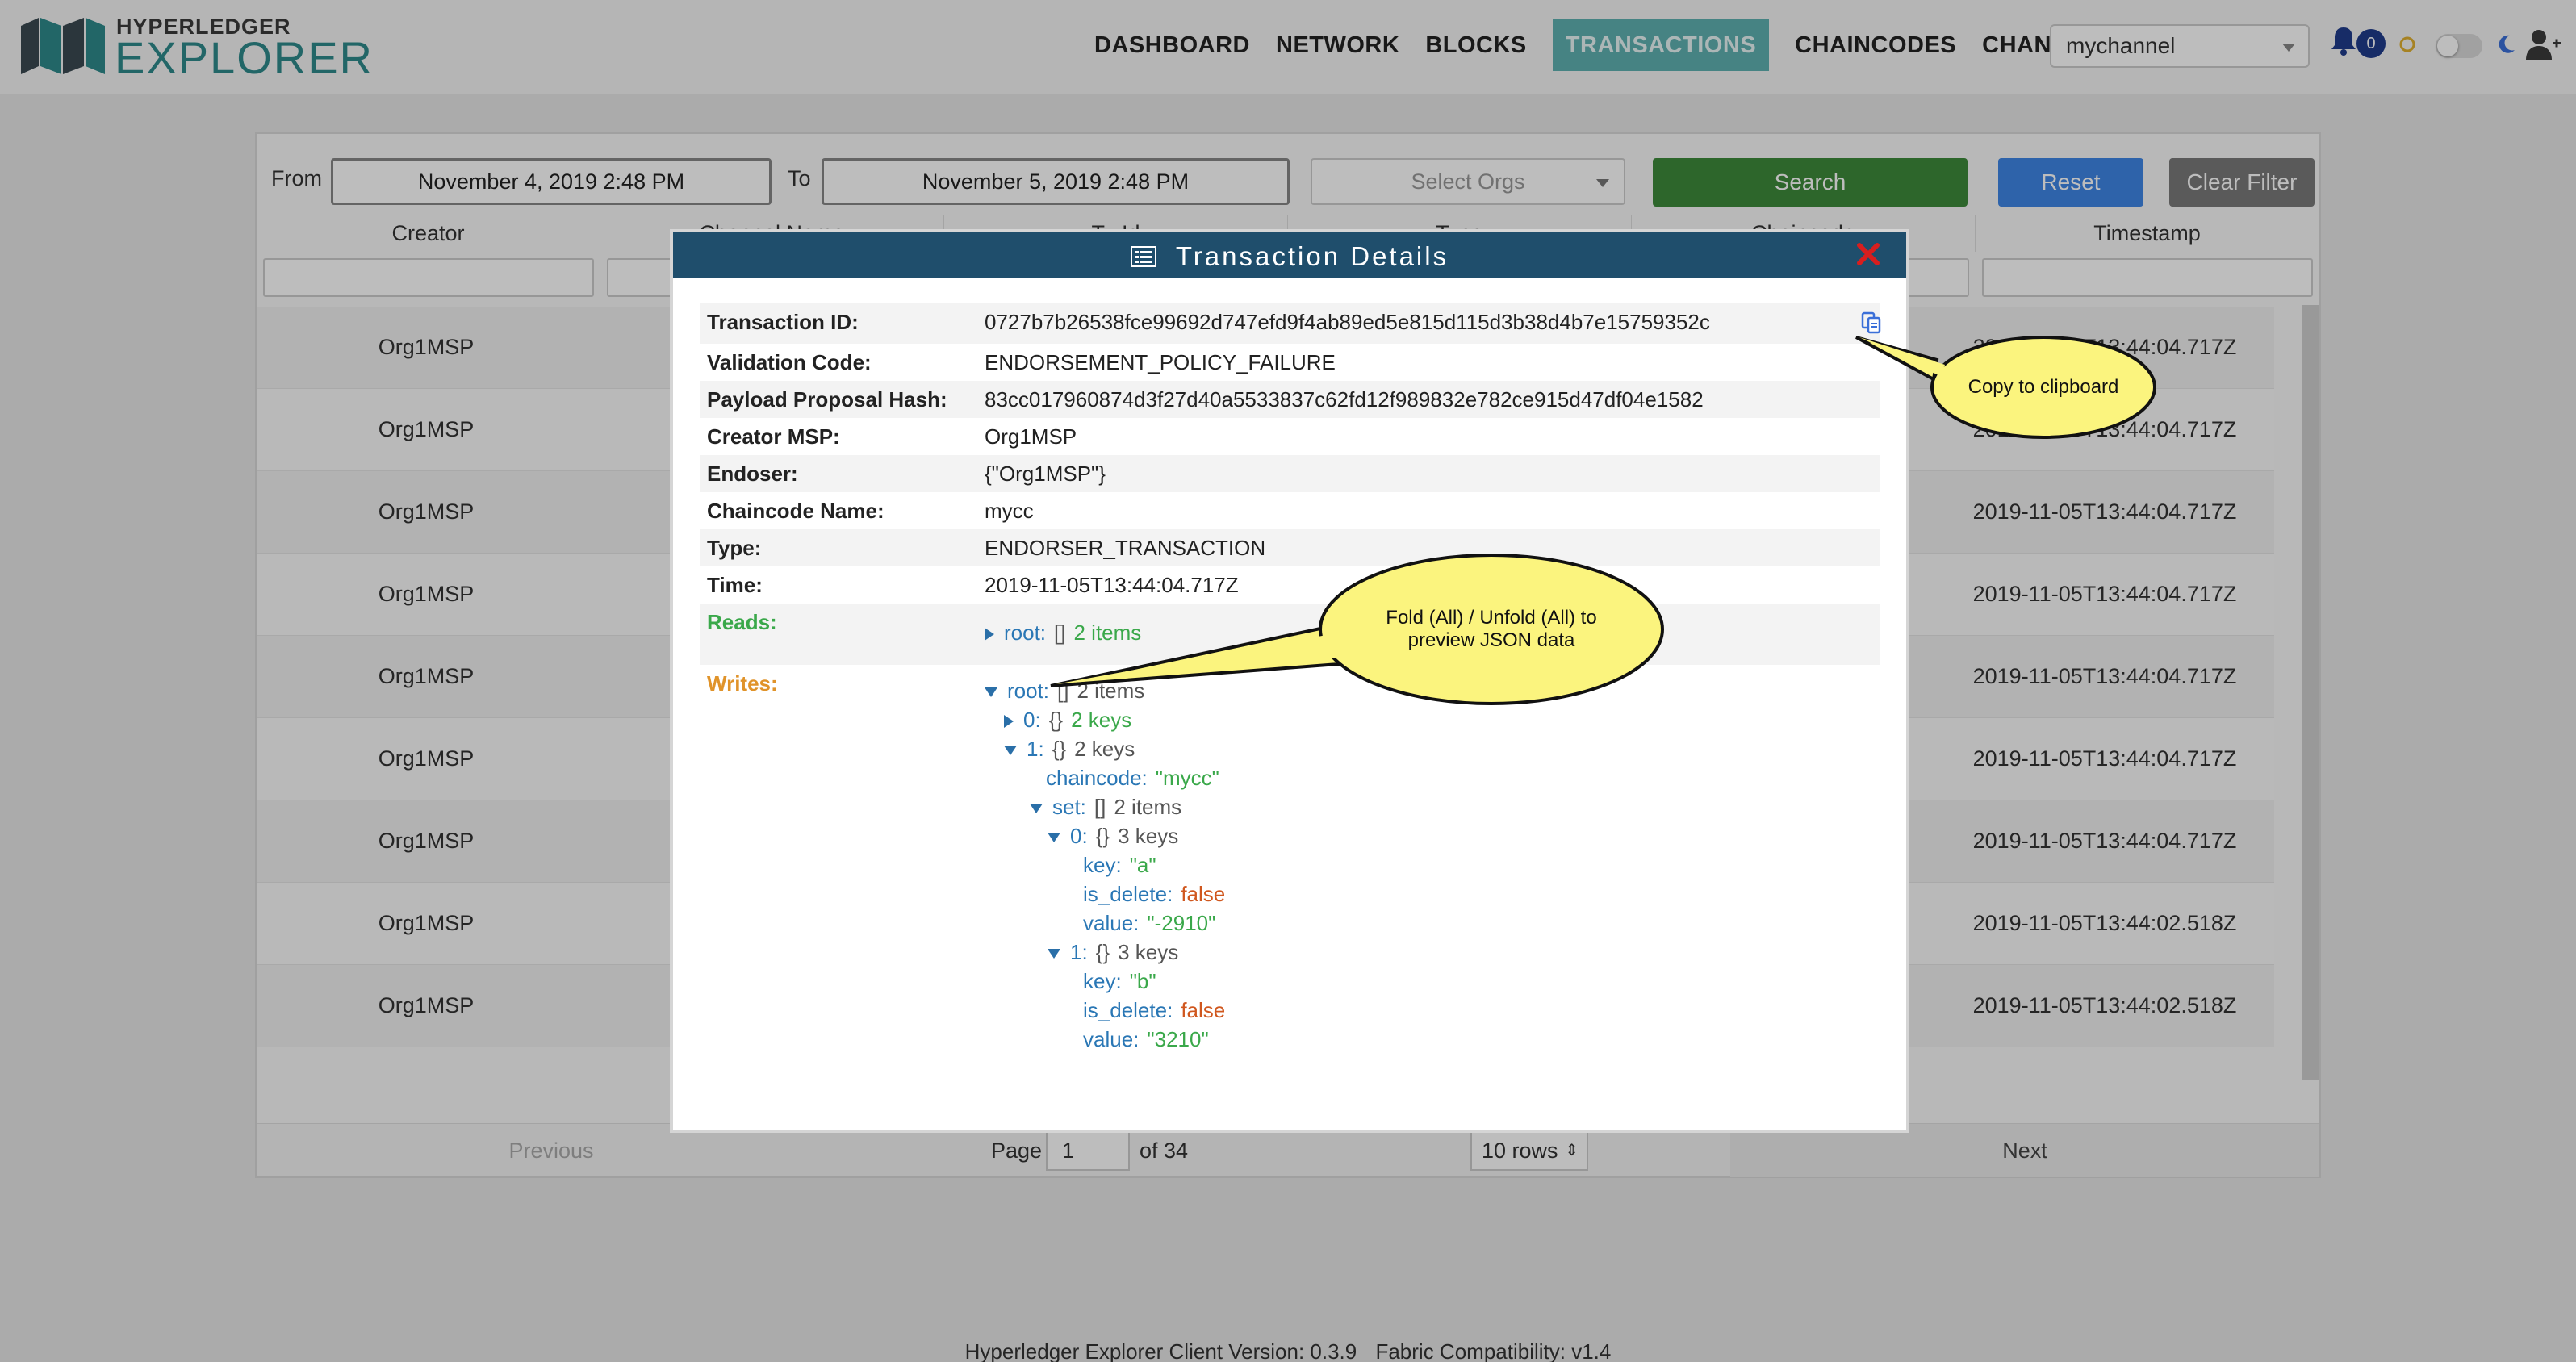 The width and height of the screenshot is (2576, 1362). I want to click on detail-label: Chaincode Name:, so click(795, 511).